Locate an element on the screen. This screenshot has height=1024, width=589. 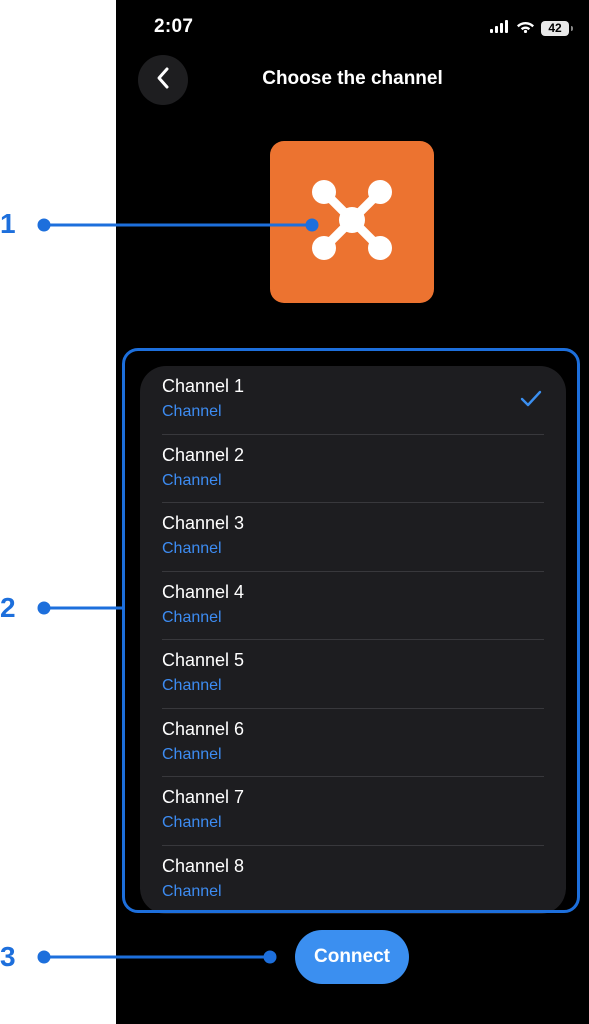
callout-dot-1-end is located at coordinates (312, 225).